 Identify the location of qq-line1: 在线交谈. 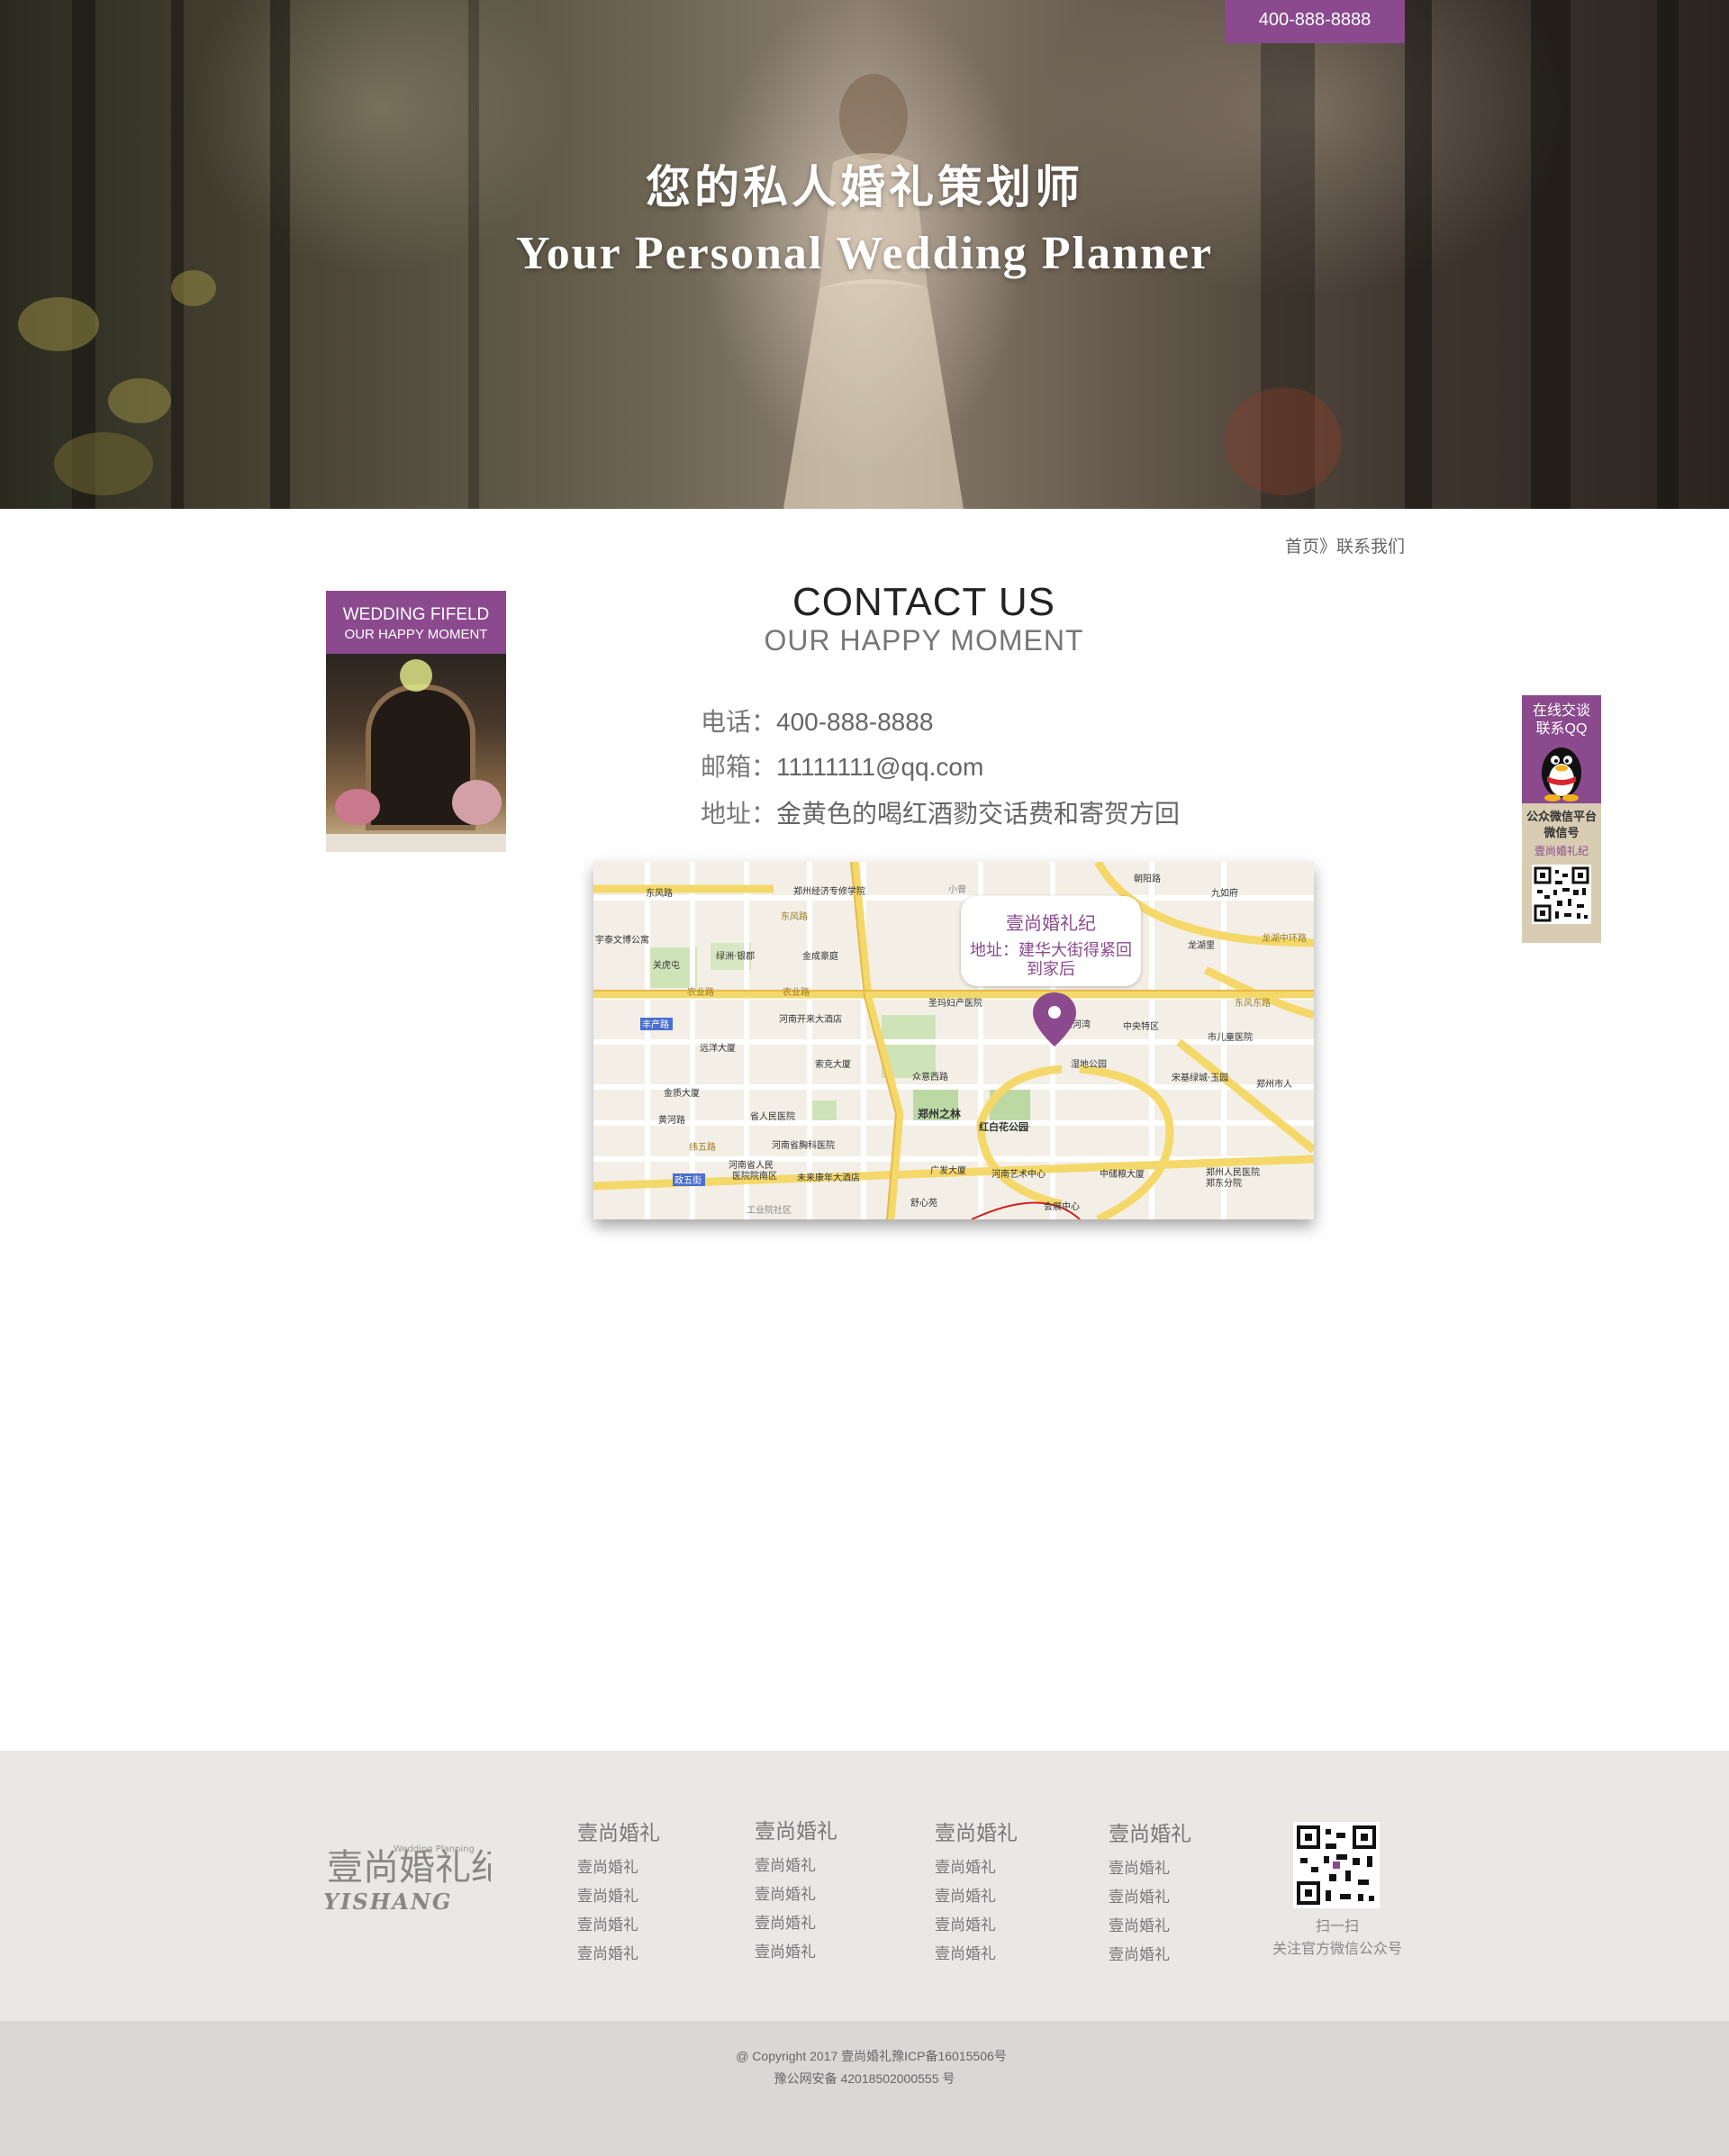
(1561, 711).